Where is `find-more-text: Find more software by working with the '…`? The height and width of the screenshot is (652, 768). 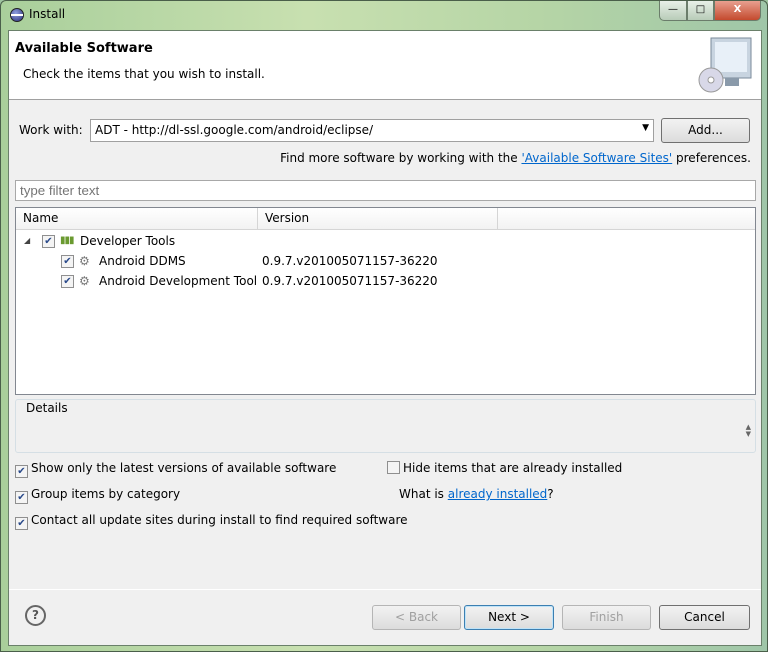
find-more-text: Find more software by working with the '… is located at coordinates (515, 158).